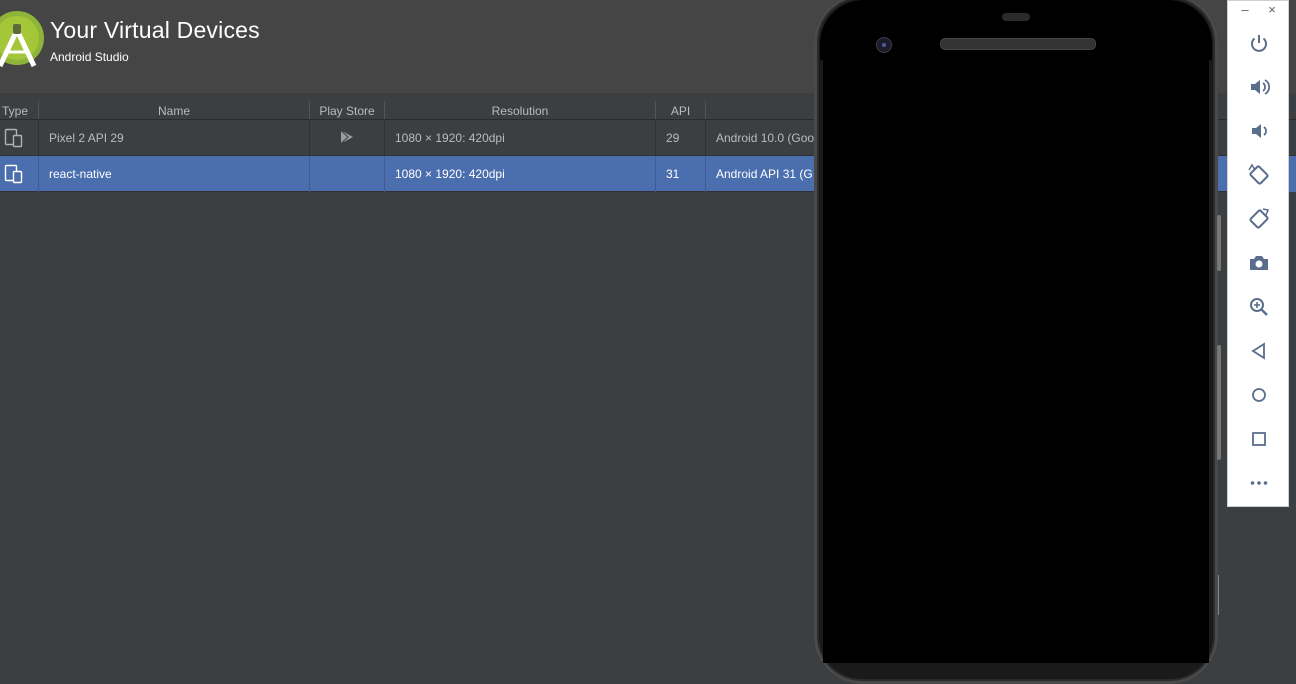 This screenshot has height=684, width=1296. Describe the element at coordinates (681, 174) in the screenshot. I see `api-cell: 31` at that location.